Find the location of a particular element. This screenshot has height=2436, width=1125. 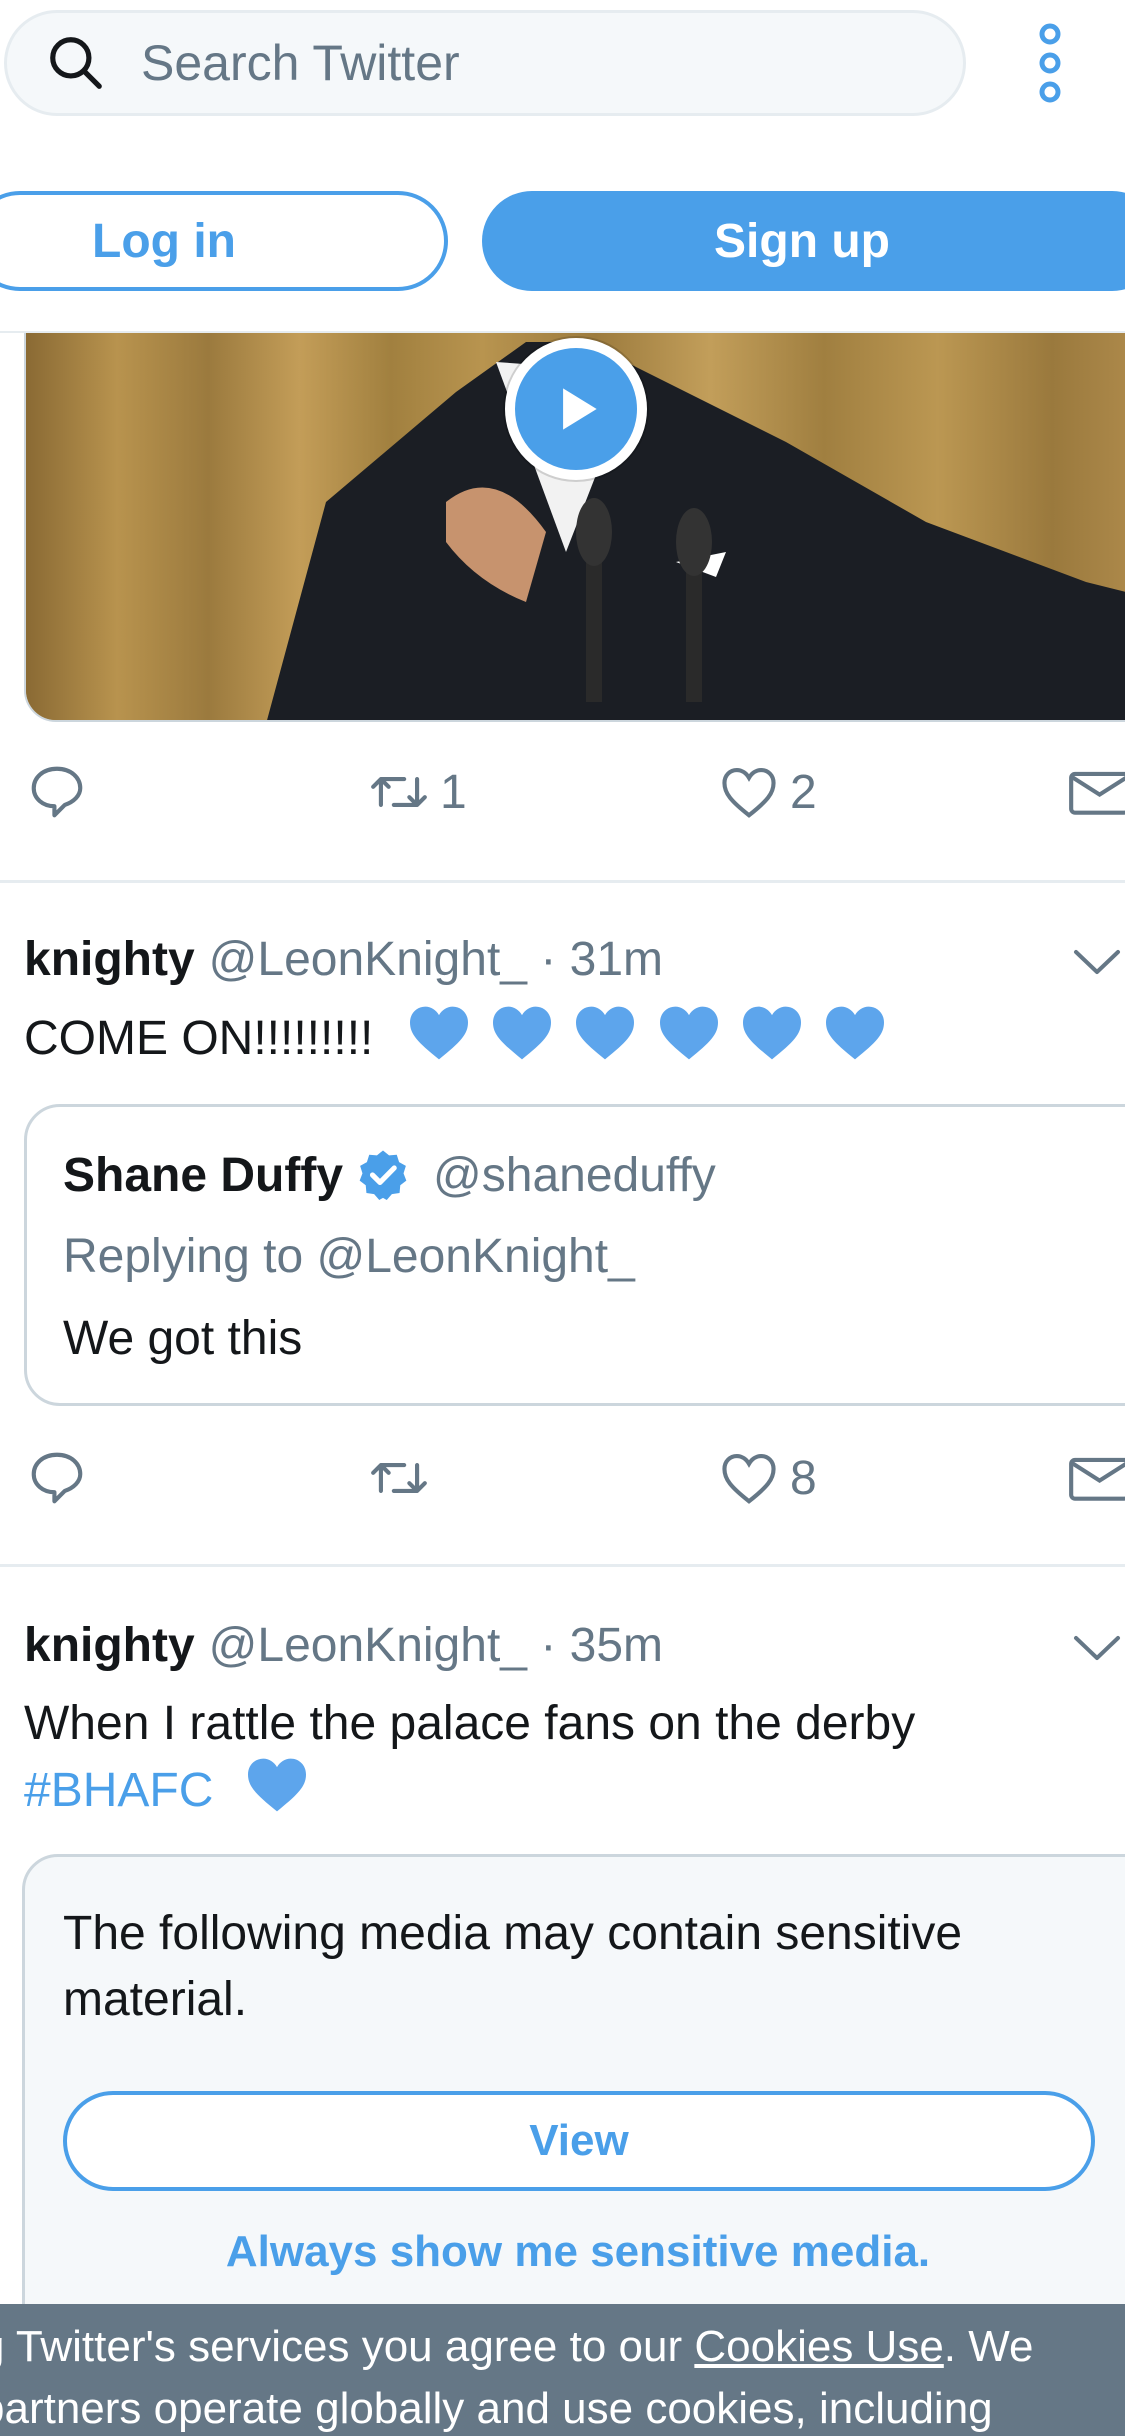

quoted-author-name: Shane Duffy is located at coordinates (203, 1175).